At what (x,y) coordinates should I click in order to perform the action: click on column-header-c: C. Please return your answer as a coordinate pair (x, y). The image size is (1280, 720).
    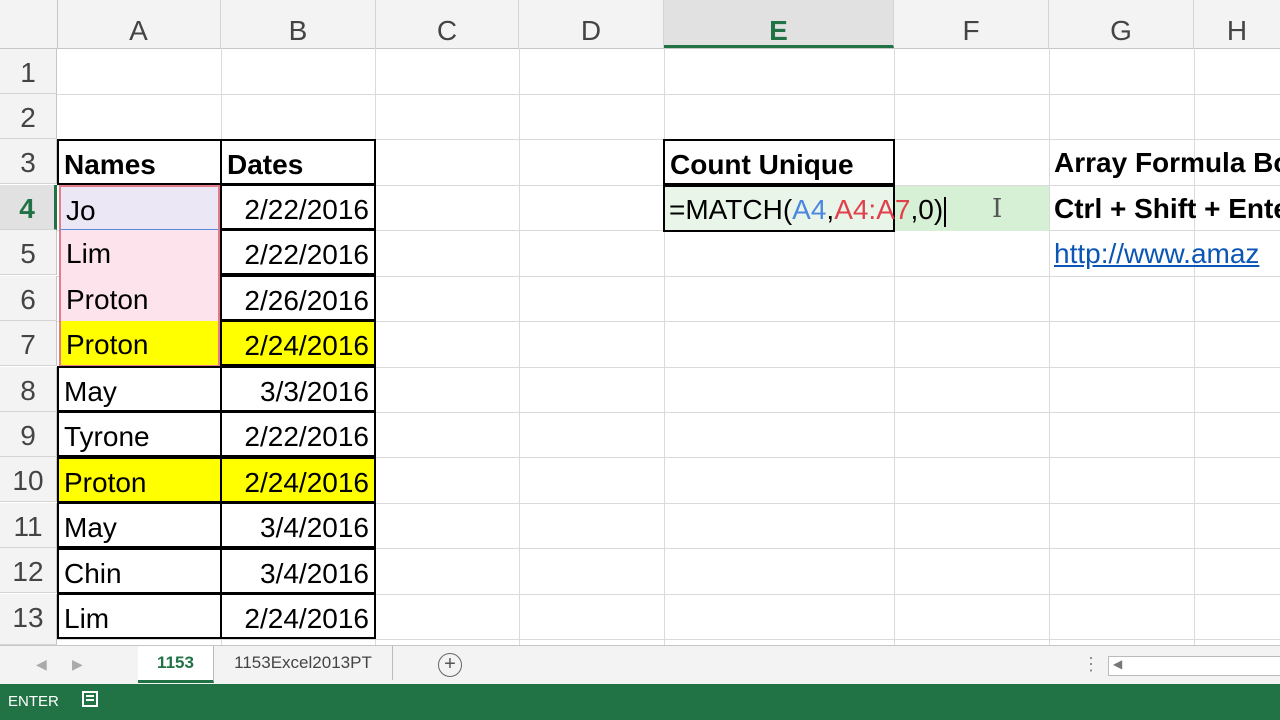
    Looking at the image, I should click on (447, 24).